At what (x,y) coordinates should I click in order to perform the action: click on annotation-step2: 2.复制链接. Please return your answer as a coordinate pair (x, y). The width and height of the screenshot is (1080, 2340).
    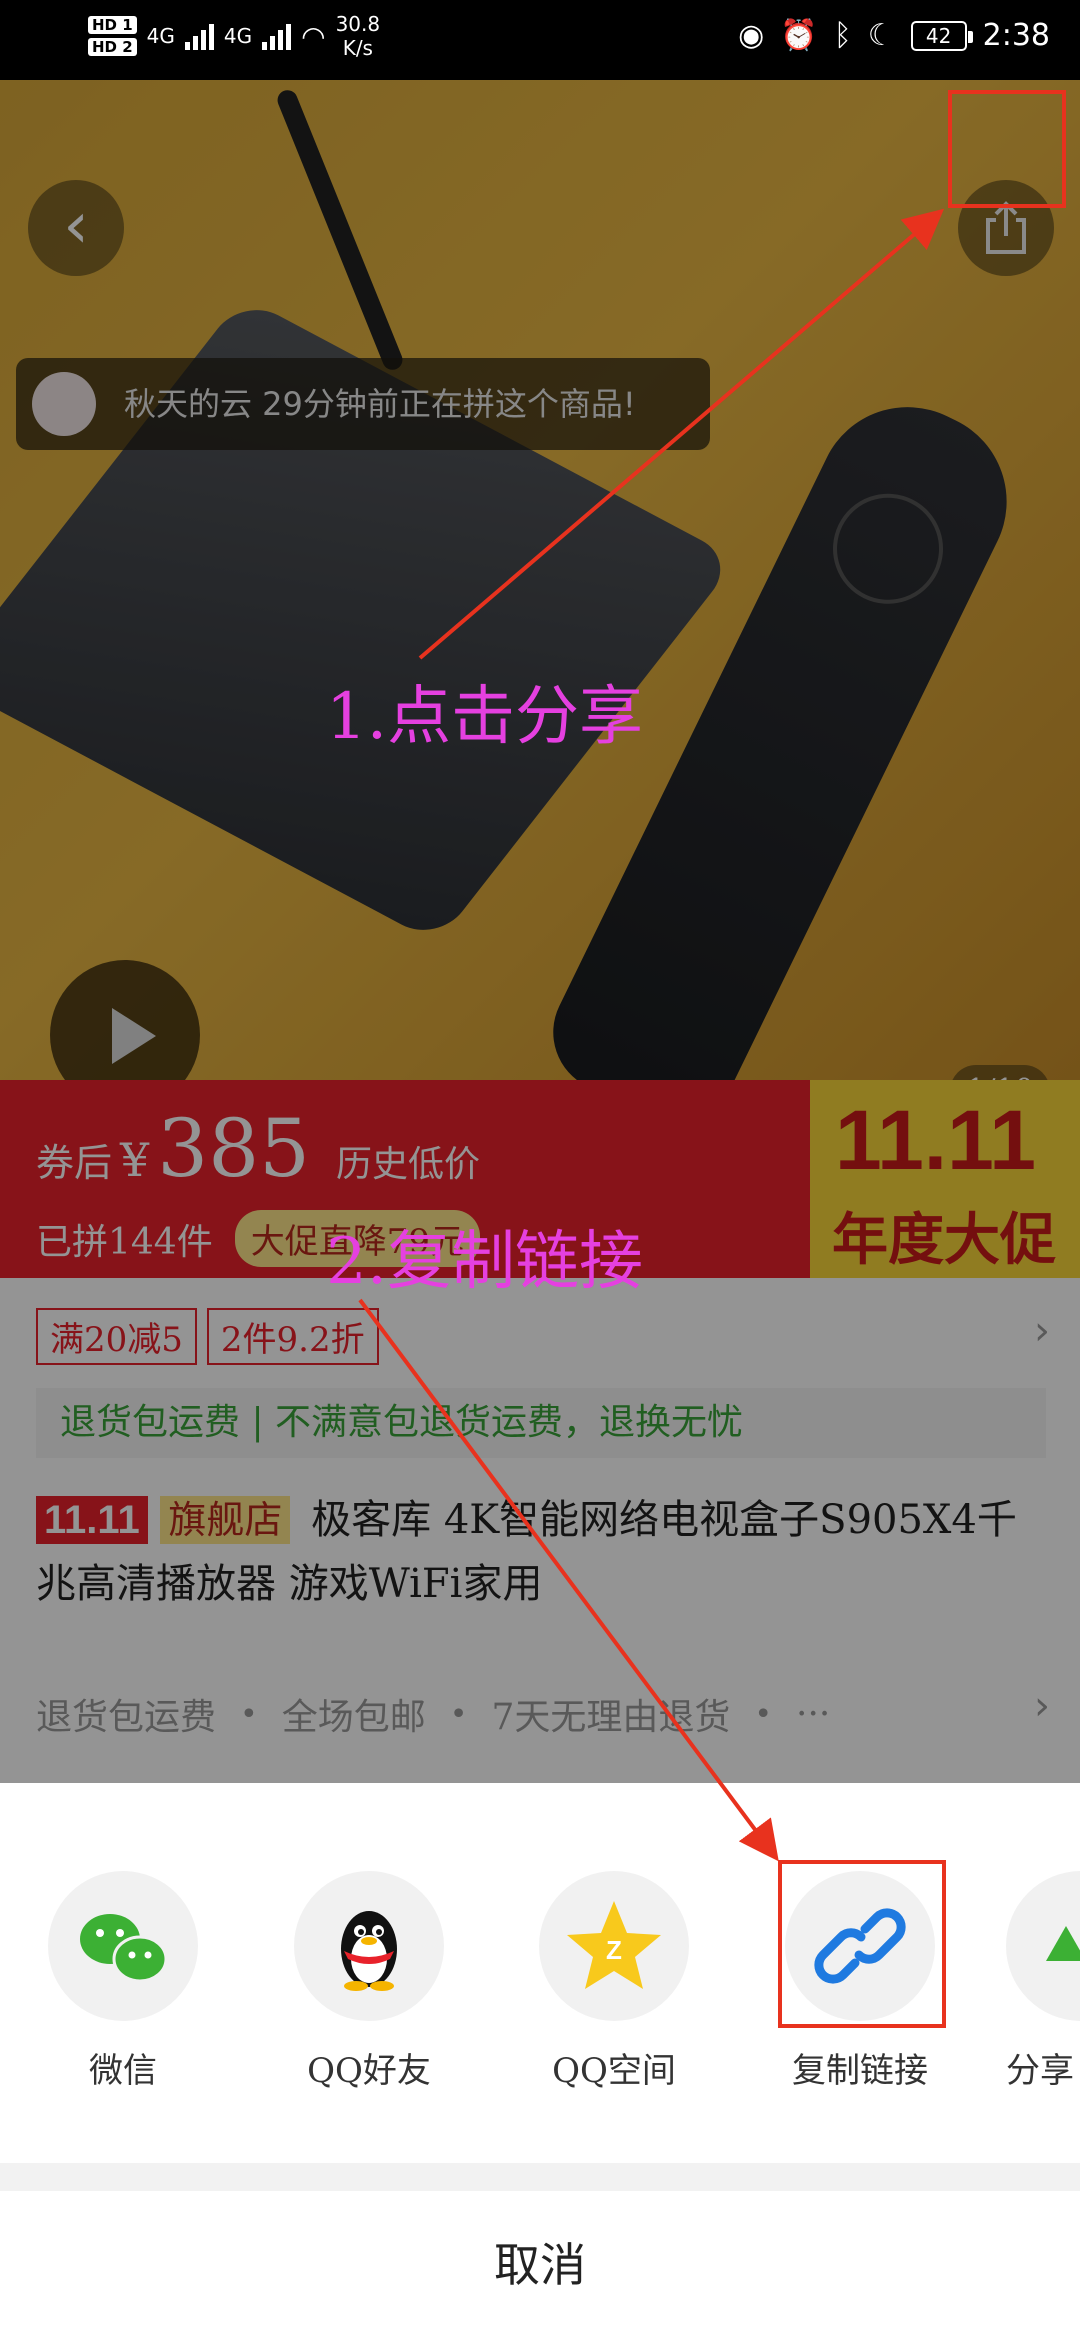
    Looking at the image, I should click on (485, 1262).